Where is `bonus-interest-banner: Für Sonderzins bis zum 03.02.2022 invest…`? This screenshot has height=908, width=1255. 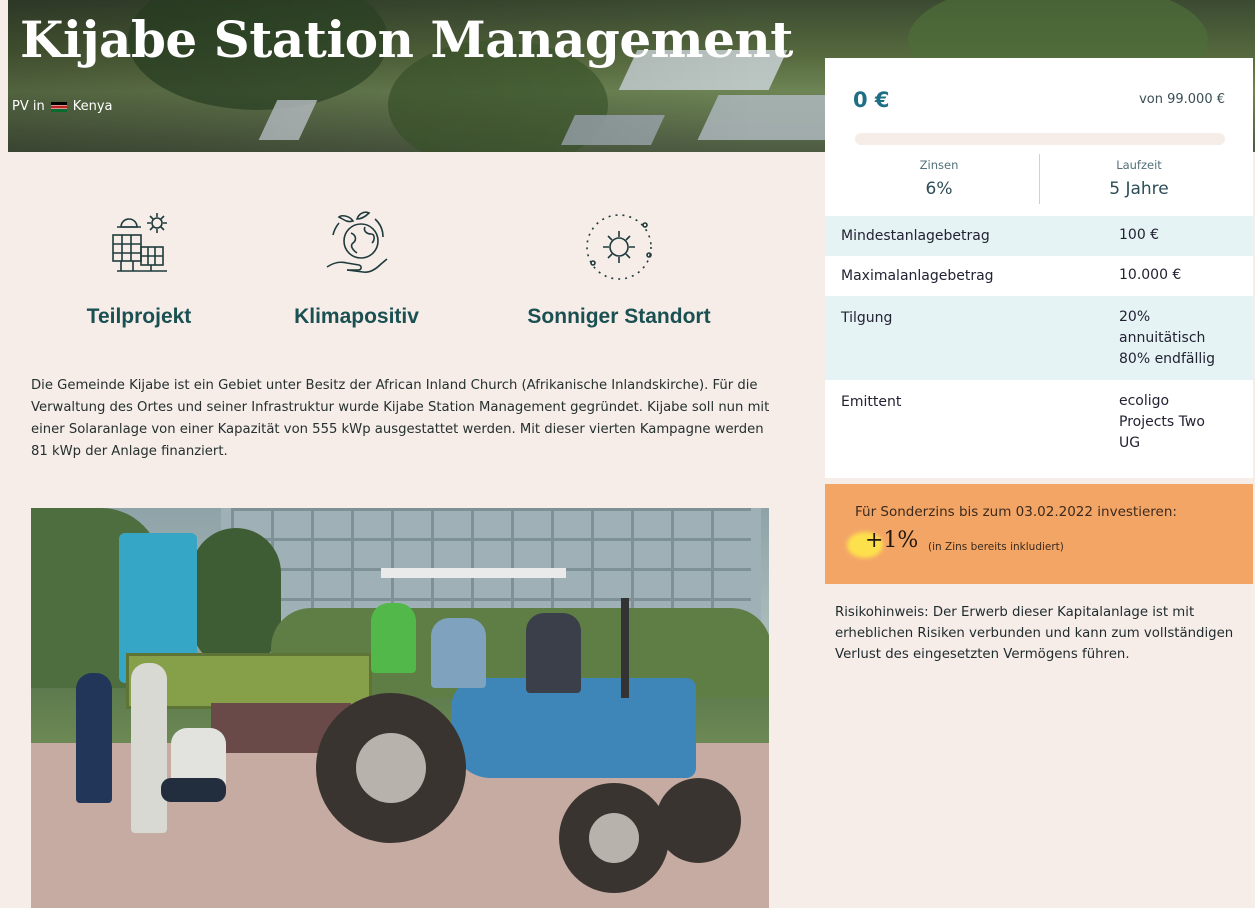
bonus-interest-banner: Für Sonderzins bis zum 03.02.2022 invest… is located at coordinates (1039, 534).